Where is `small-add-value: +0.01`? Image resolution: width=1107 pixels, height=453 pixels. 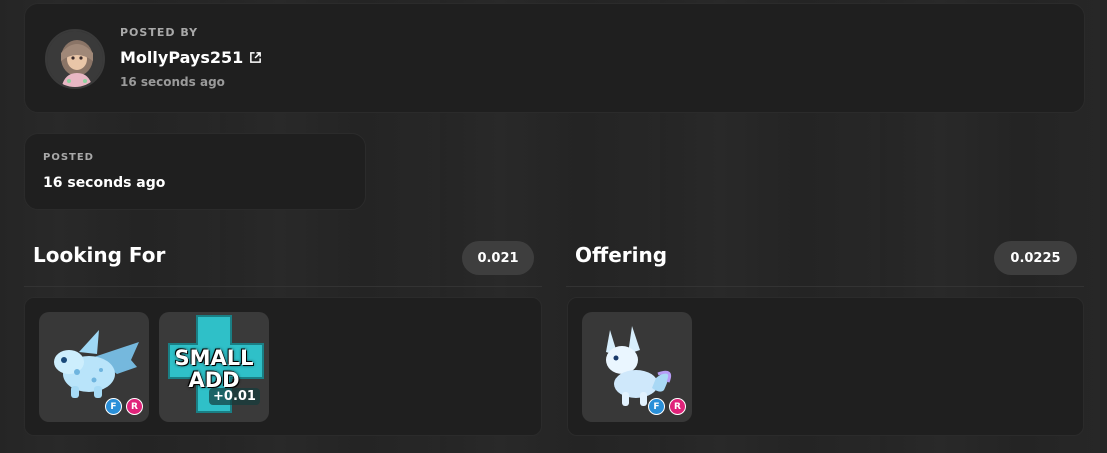 small-add-value: +0.01 is located at coordinates (234, 396).